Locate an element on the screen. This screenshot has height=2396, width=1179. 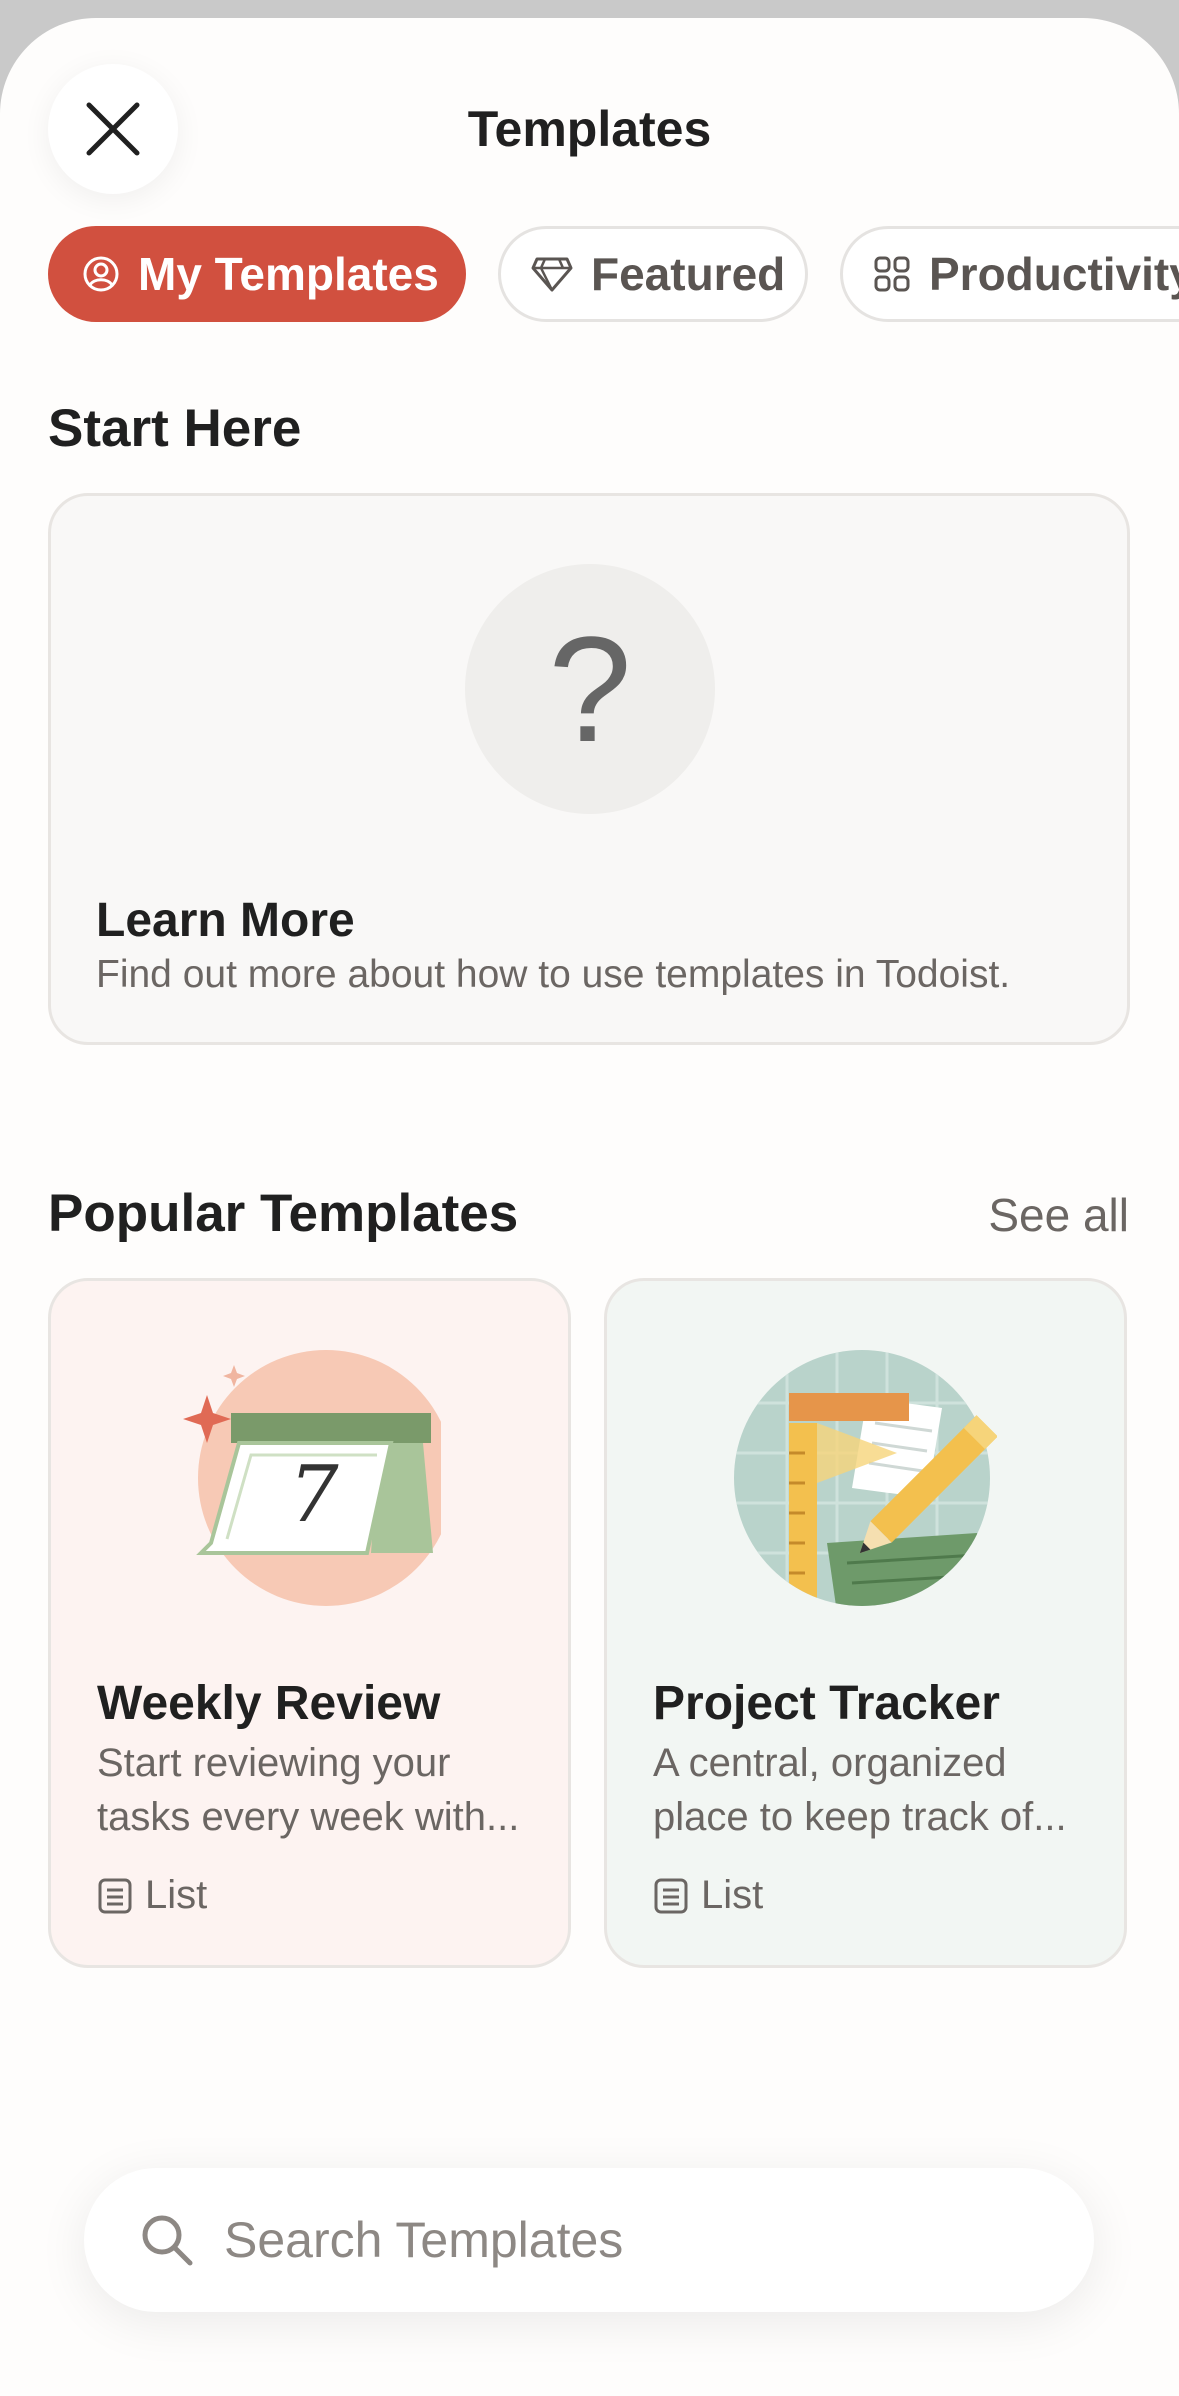
search-bar is located at coordinates (589, 2240).